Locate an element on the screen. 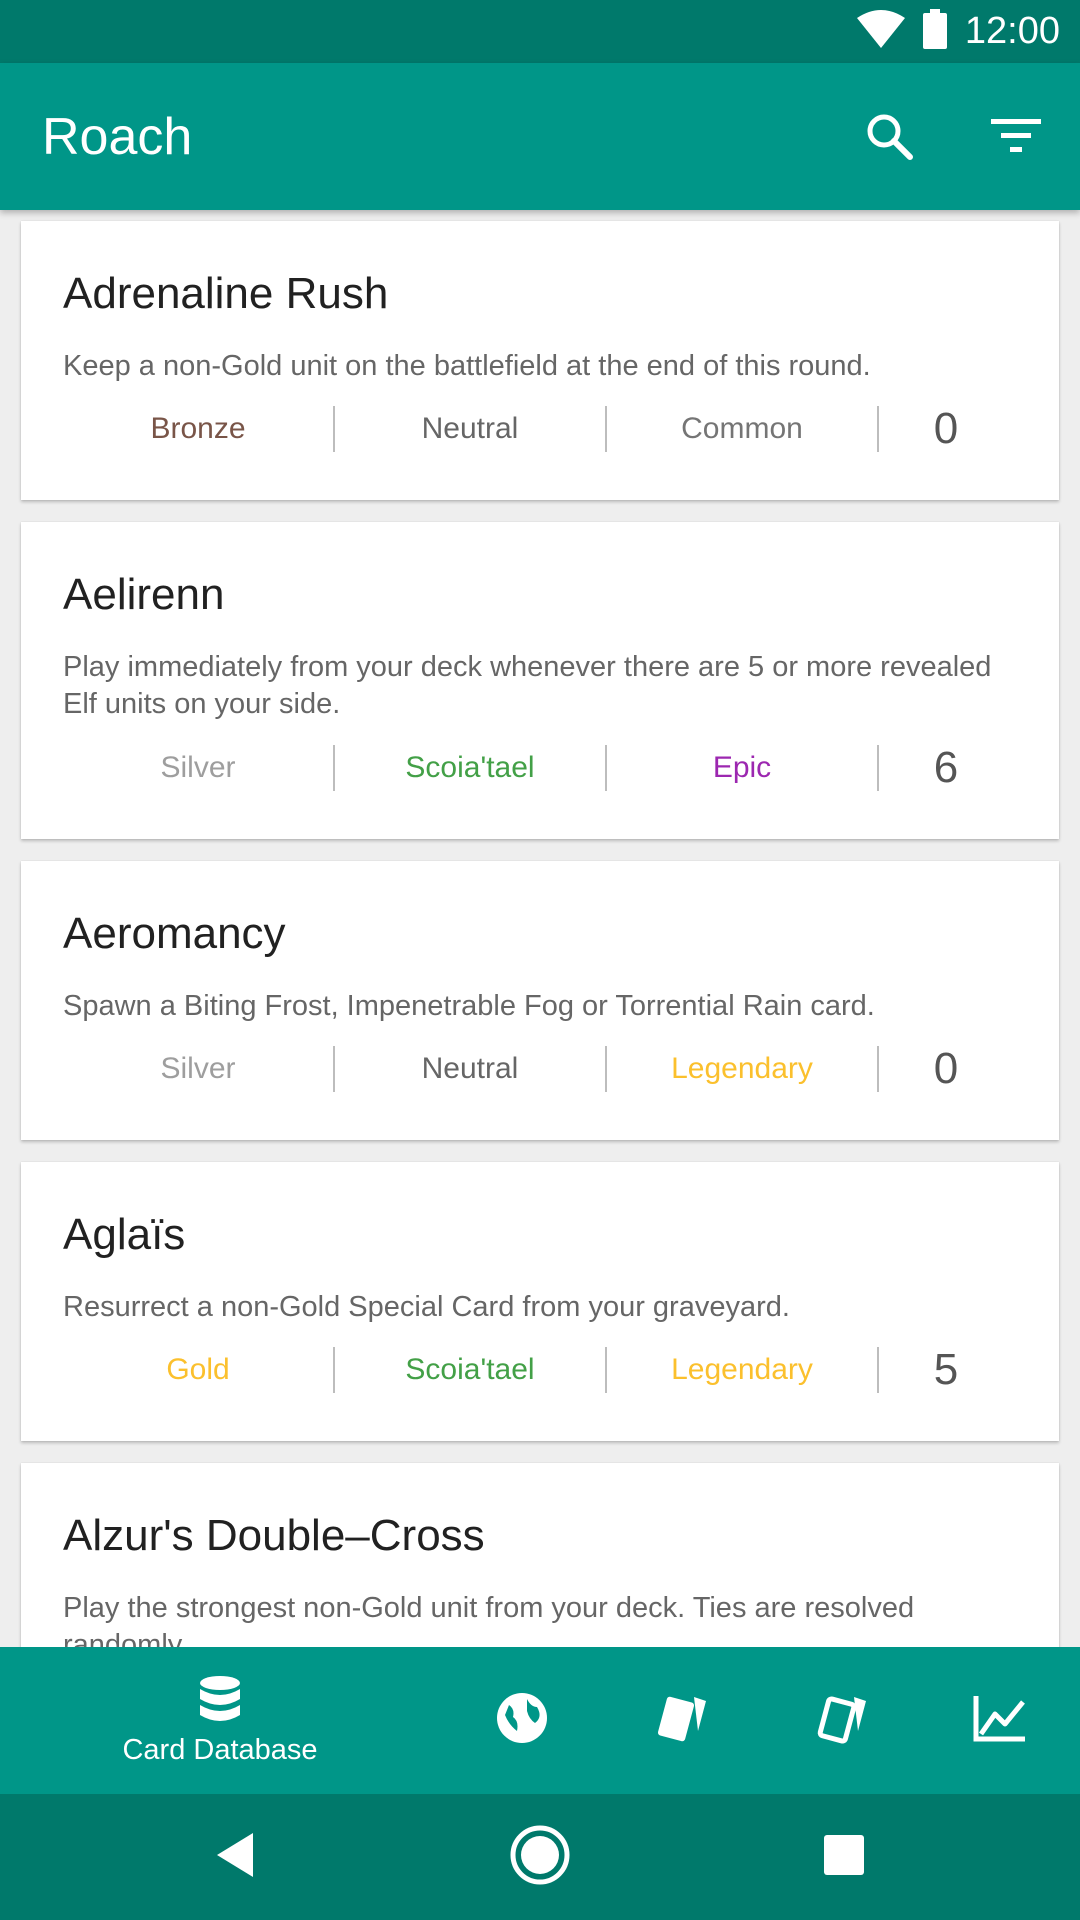 The width and height of the screenshot is (1080, 1920). home-icon is located at coordinates (540, 1857).